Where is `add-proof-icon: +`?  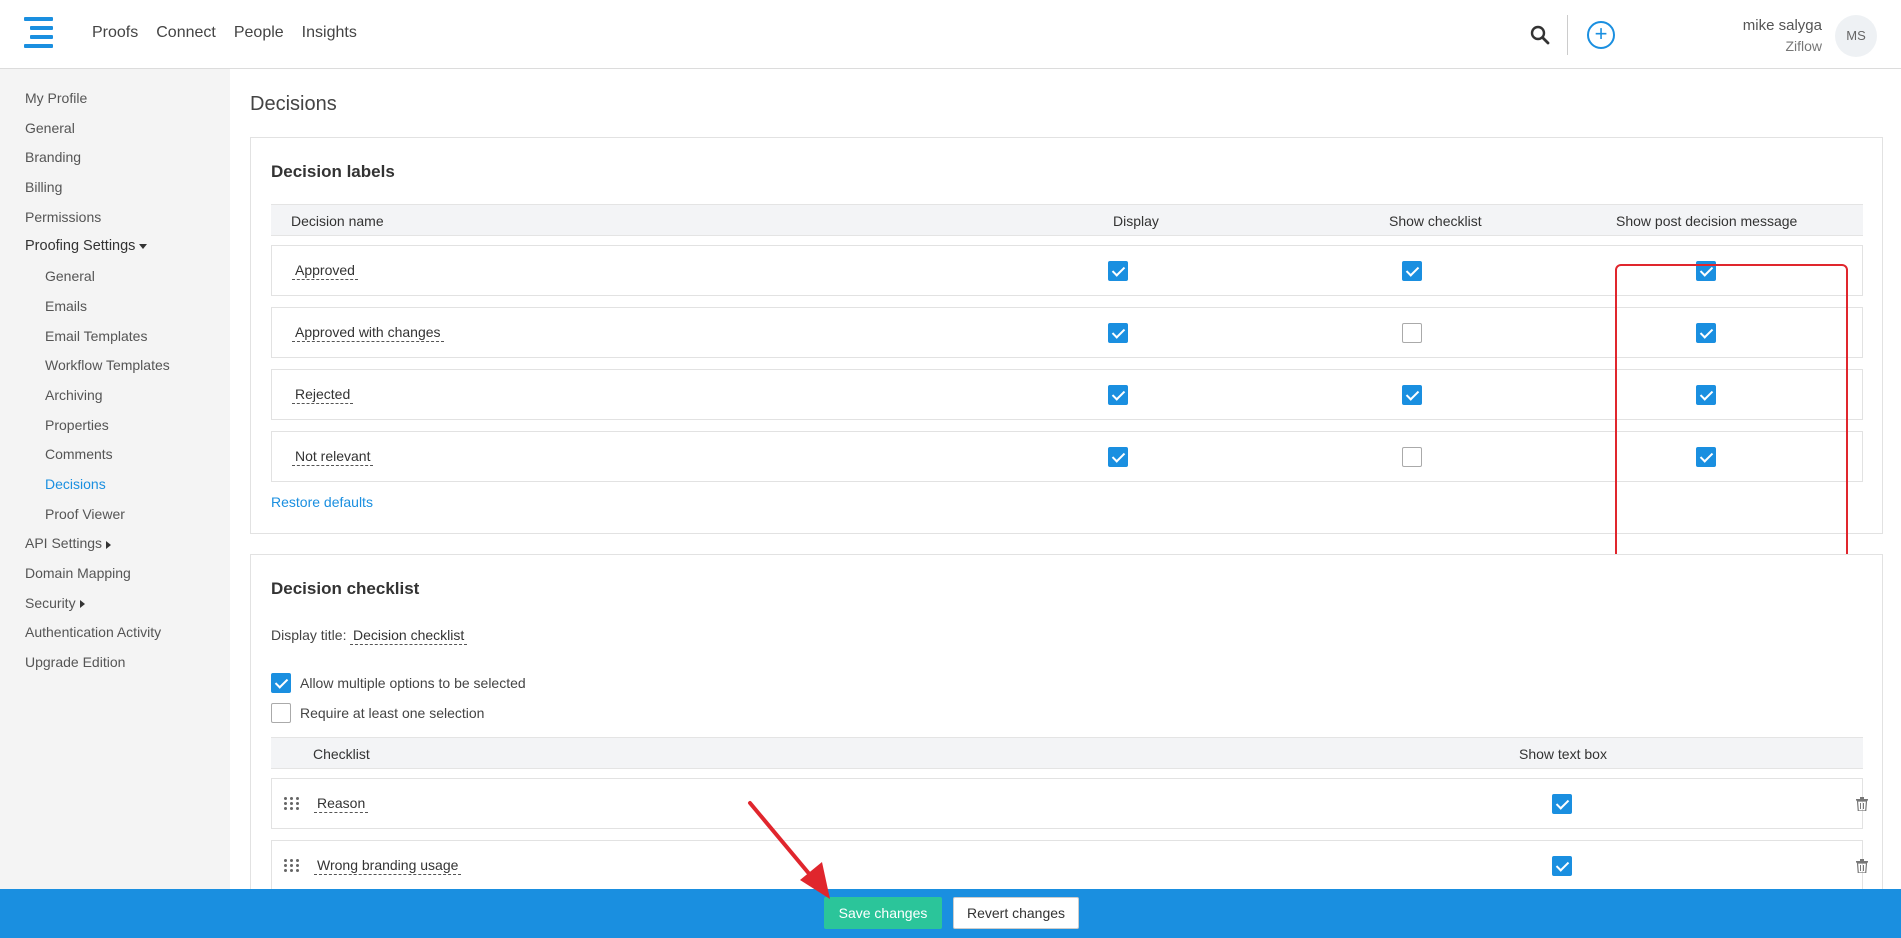
add-proof-icon: + is located at coordinates (1601, 35).